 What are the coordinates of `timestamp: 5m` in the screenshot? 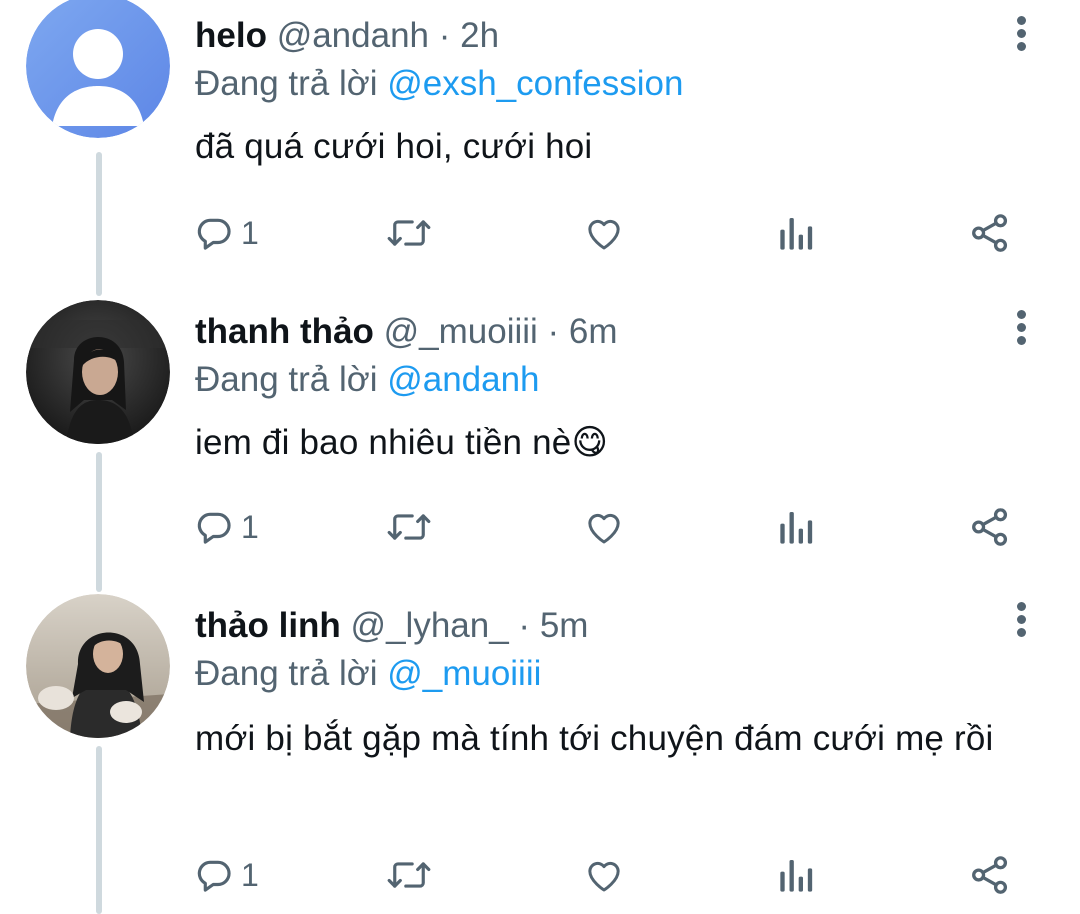 It's located at (564, 625).